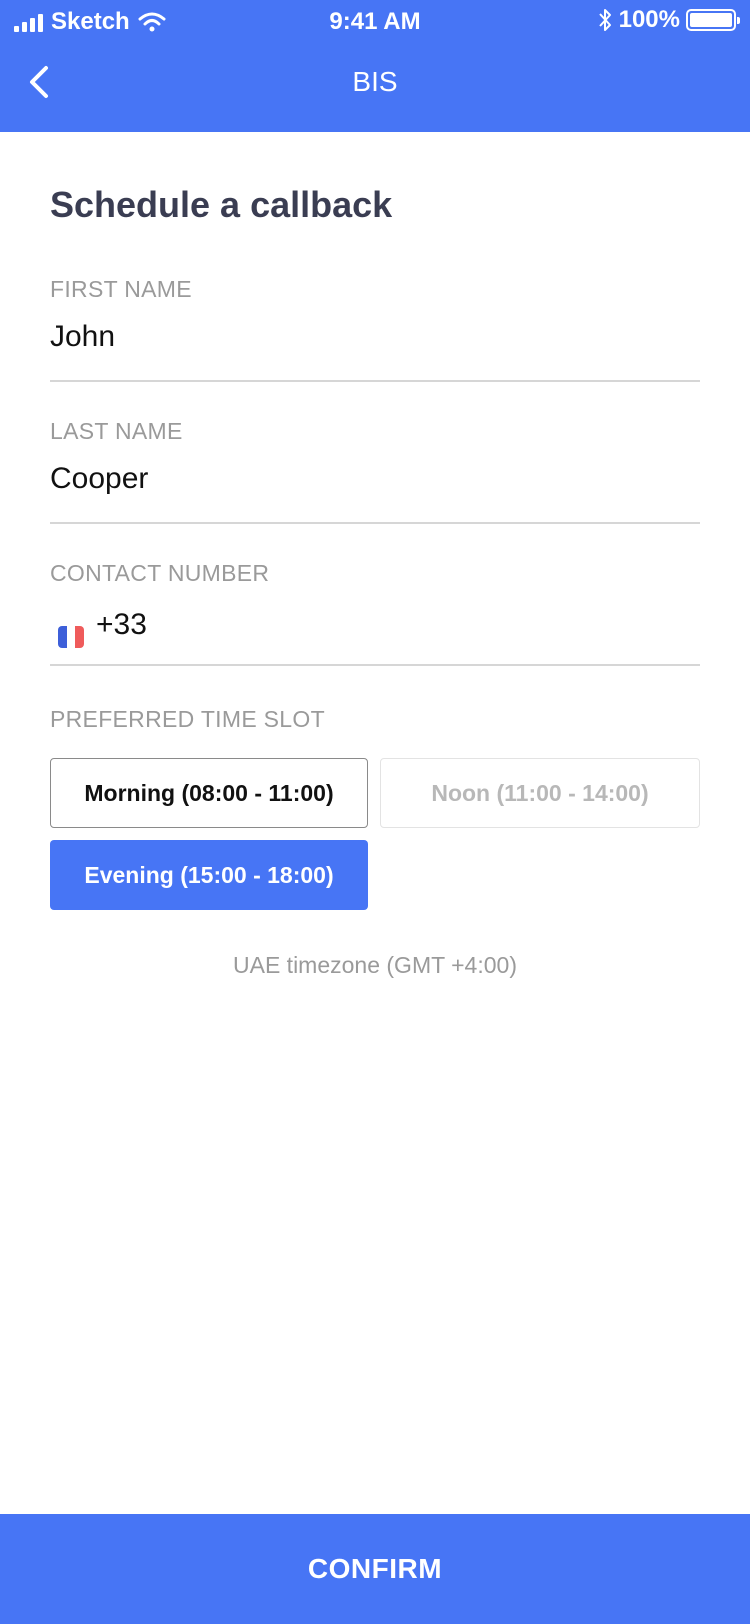  Describe the element at coordinates (713, 20) in the screenshot. I see `battery-icon` at that location.